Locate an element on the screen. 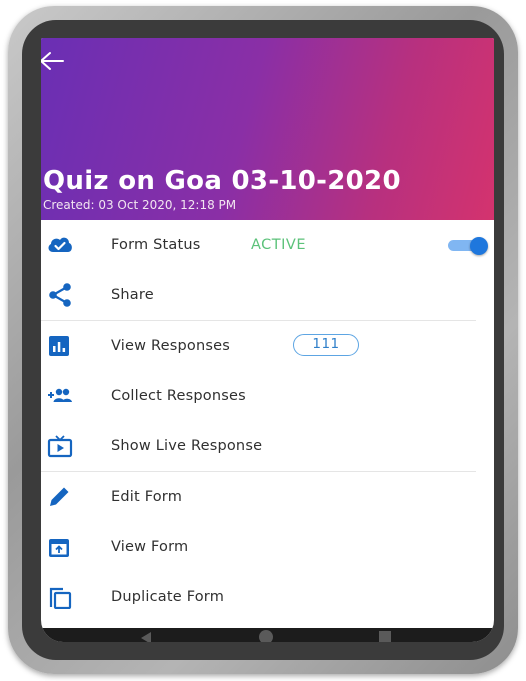 The image size is (526, 681). menu-item-edit-form: Edit Form is located at coordinates (267, 497).